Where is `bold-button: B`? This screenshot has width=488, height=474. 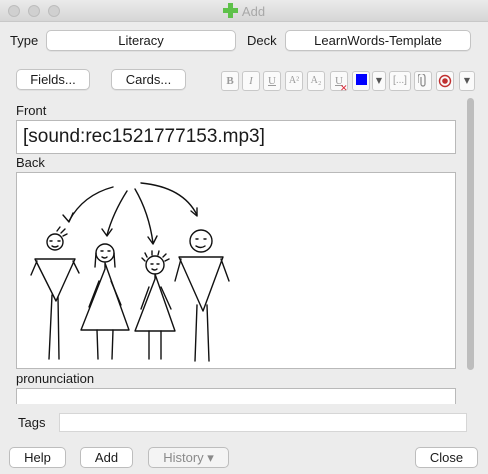
bold-button: B is located at coordinates (230, 81).